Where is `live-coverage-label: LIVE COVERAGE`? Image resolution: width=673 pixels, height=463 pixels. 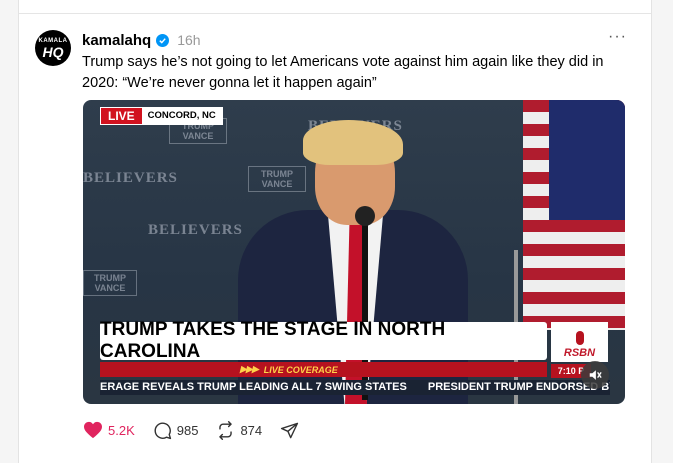 live-coverage-label: LIVE COVERAGE is located at coordinates (300, 369).